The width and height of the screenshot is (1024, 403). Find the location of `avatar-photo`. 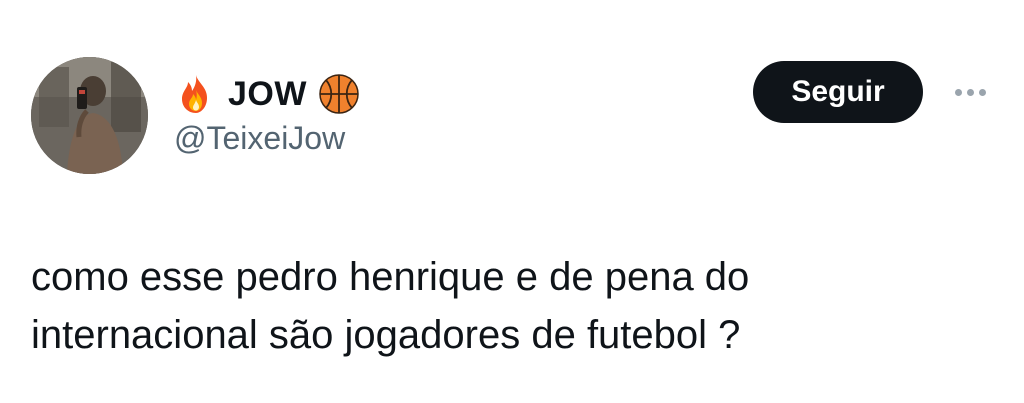

avatar-photo is located at coordinates (89, 115).